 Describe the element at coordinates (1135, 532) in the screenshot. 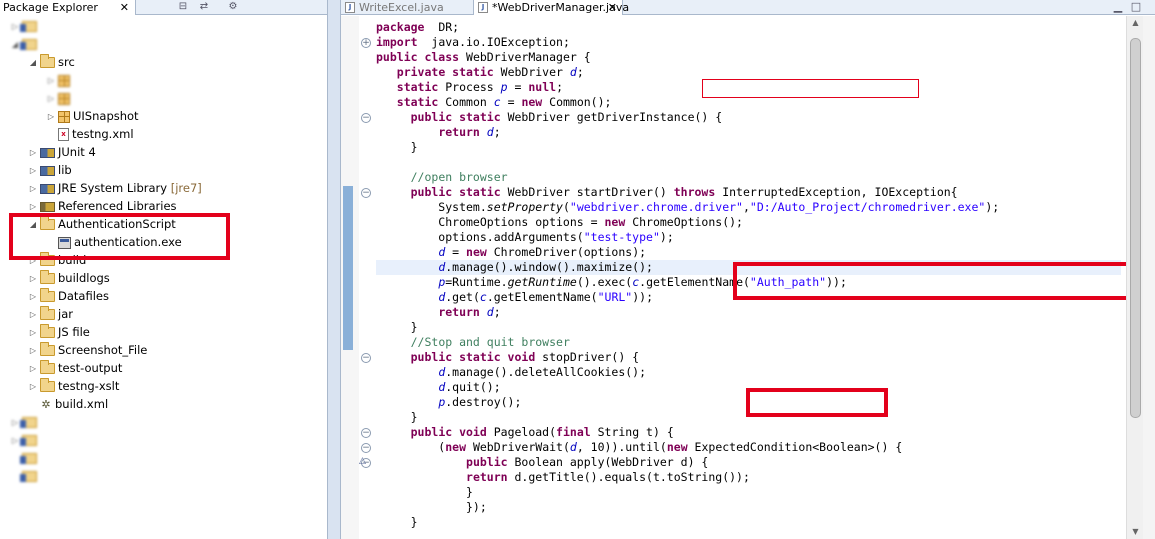

I see `scroll-down-icon: ▼` at that location.